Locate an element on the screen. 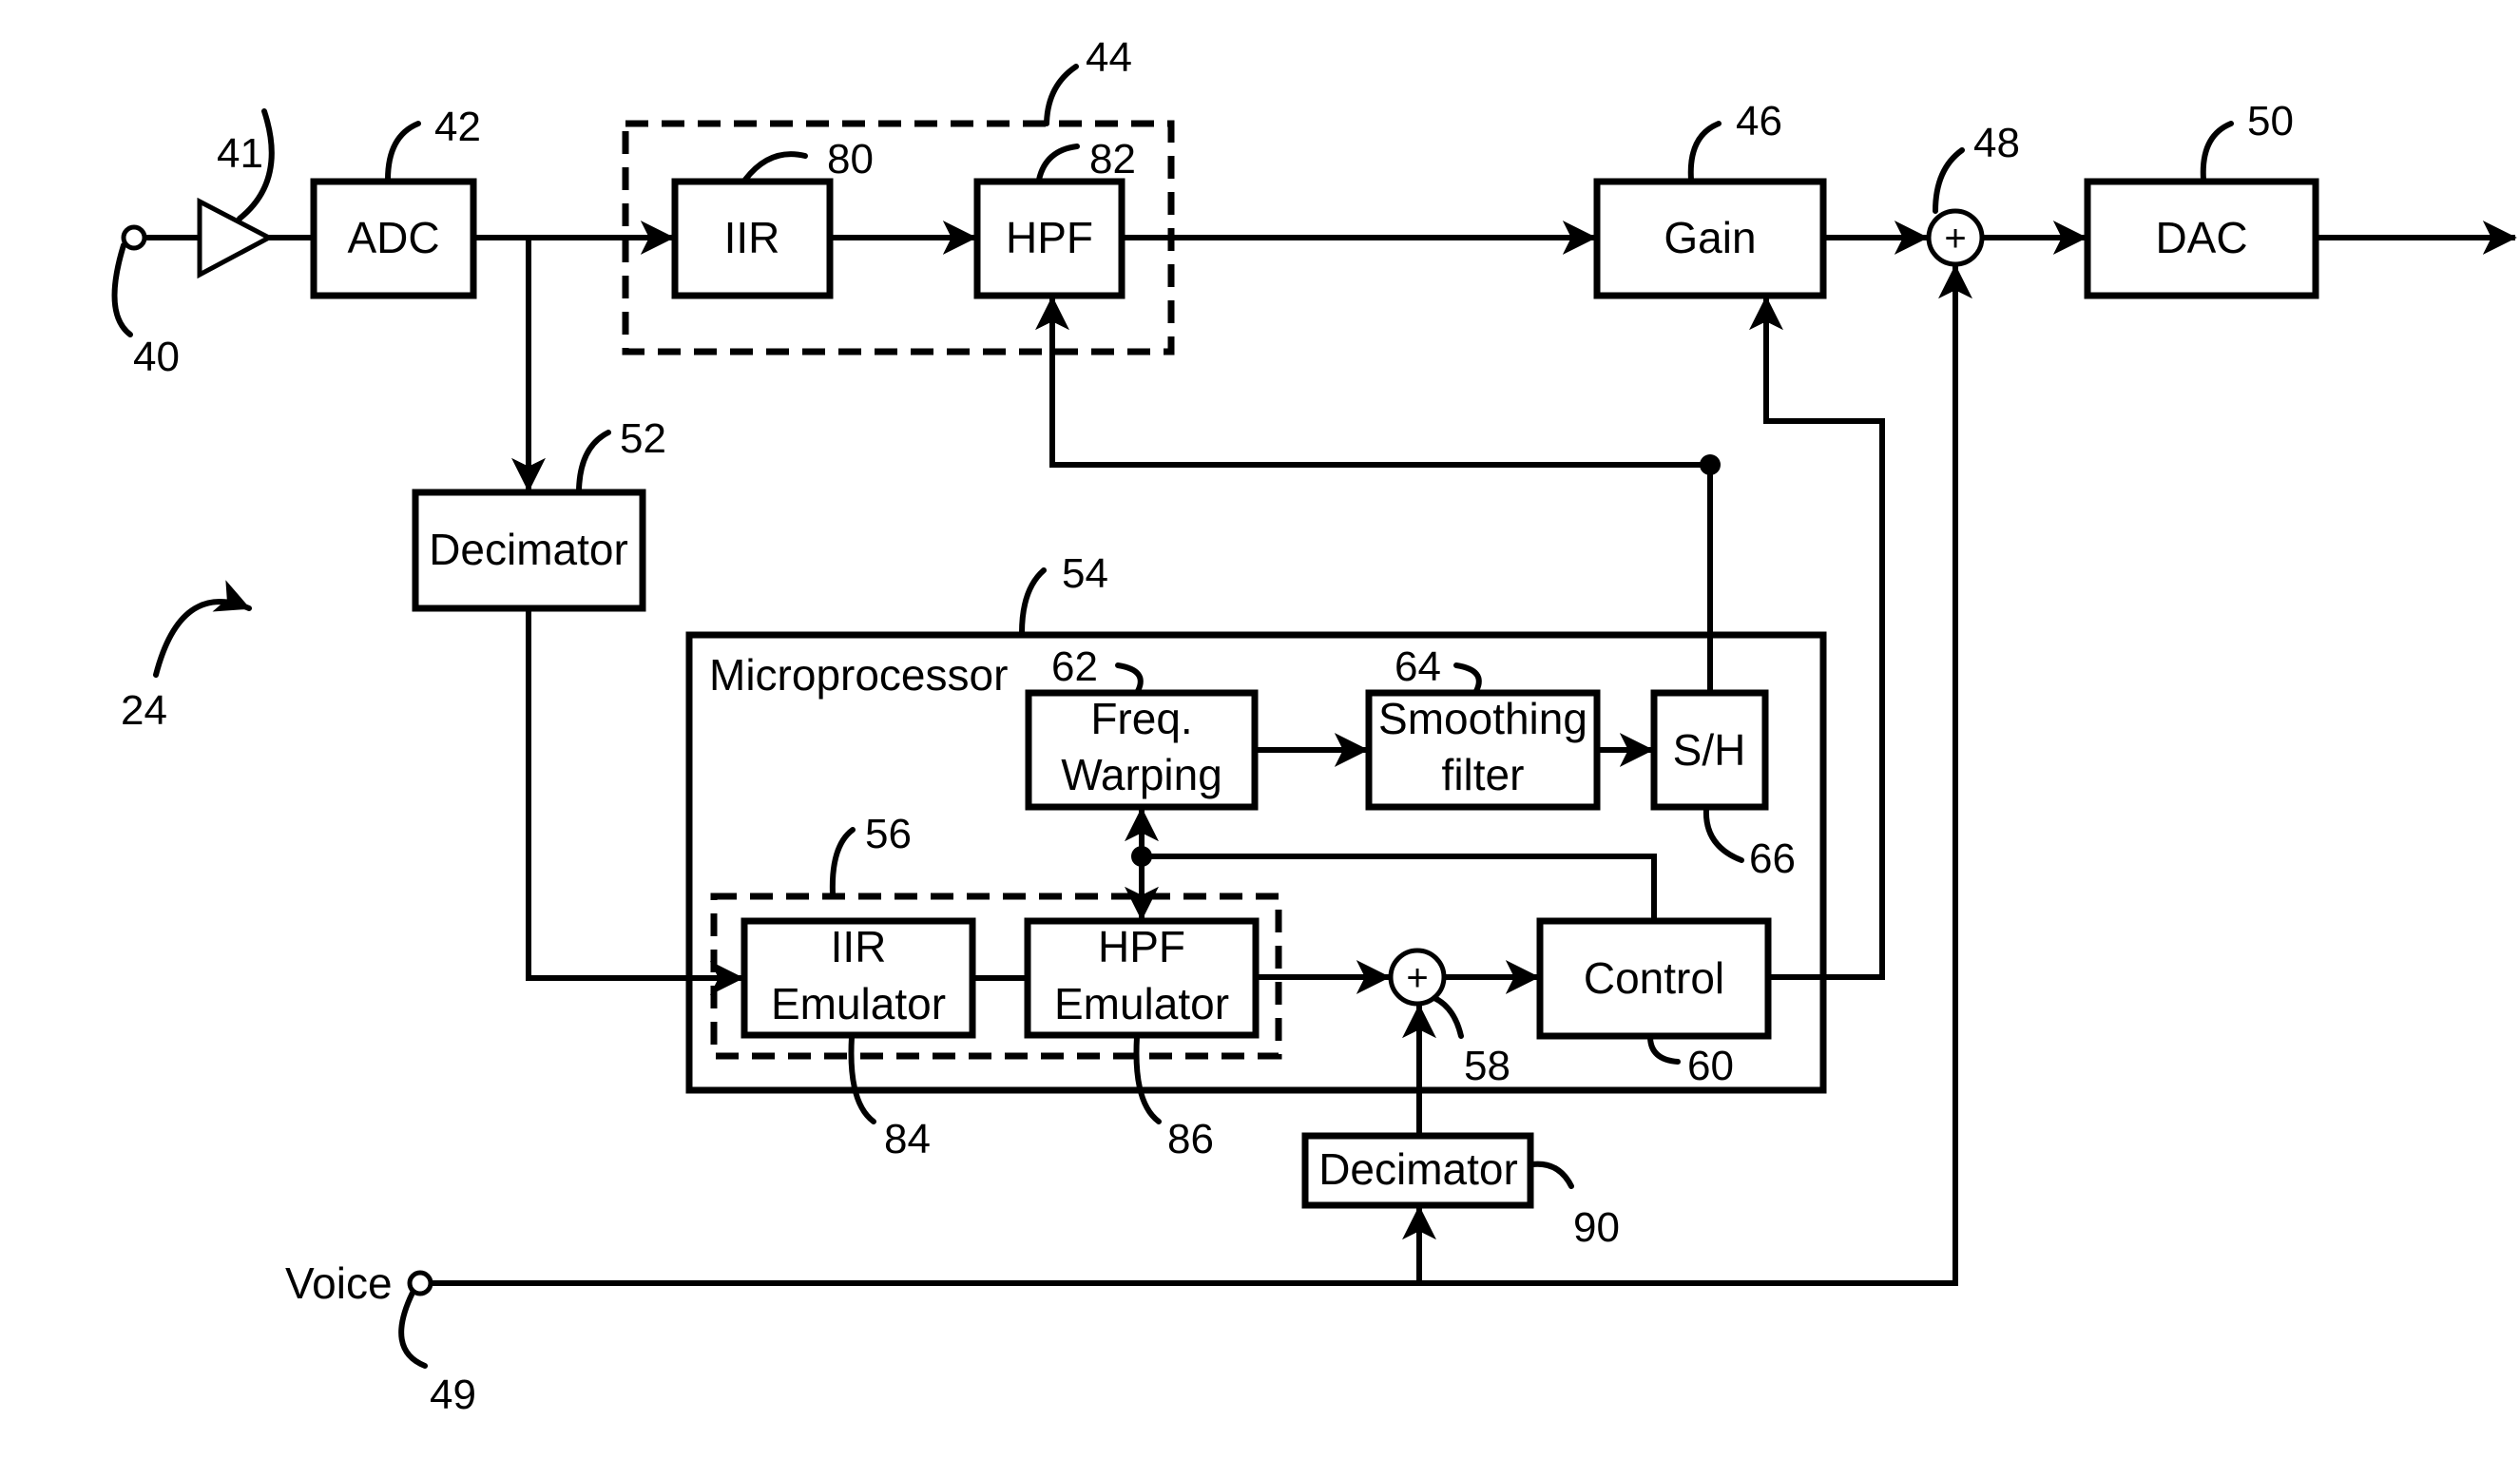  gain-block: Gain is located at coordinates (1710, 238).